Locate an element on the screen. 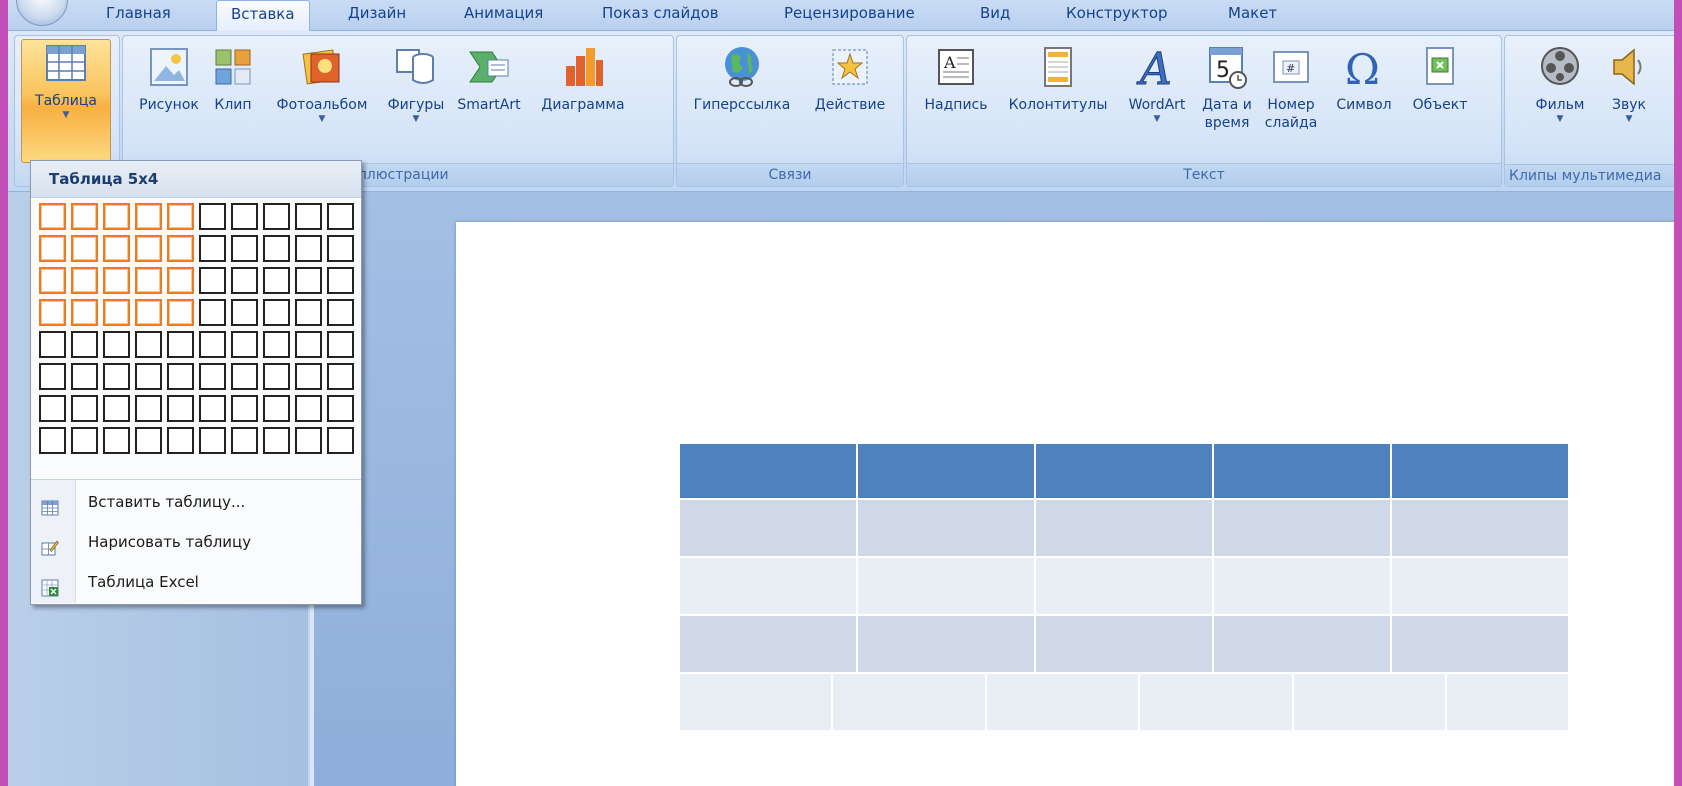 The height and width of the screenshot is (786, 1682). photoalbum-button: Фотоальбом ▼ is located at coordinates (322, 84).